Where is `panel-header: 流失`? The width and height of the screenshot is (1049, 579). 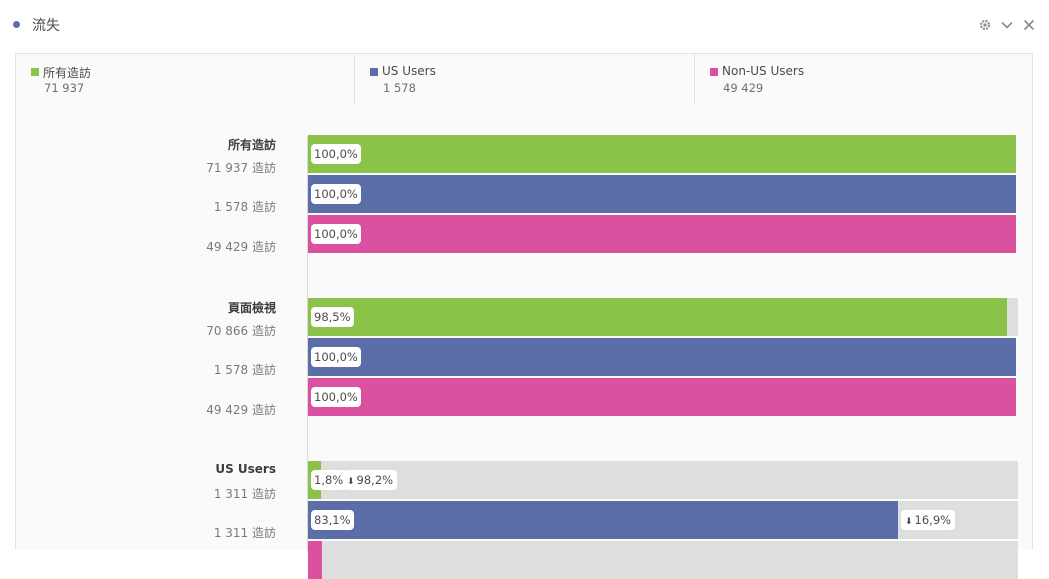 panel-header: 流失 is located at coordinates (524, 25).